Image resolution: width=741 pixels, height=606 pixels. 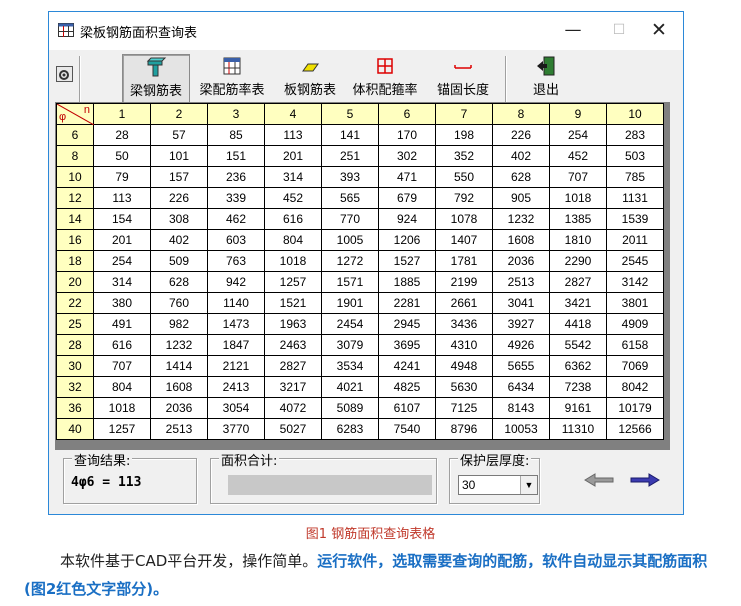 What do you see at coordinates (528, 485) in the screenshot?
I see `chevron-down-icon: ▼` at bounding box center [528, 485].